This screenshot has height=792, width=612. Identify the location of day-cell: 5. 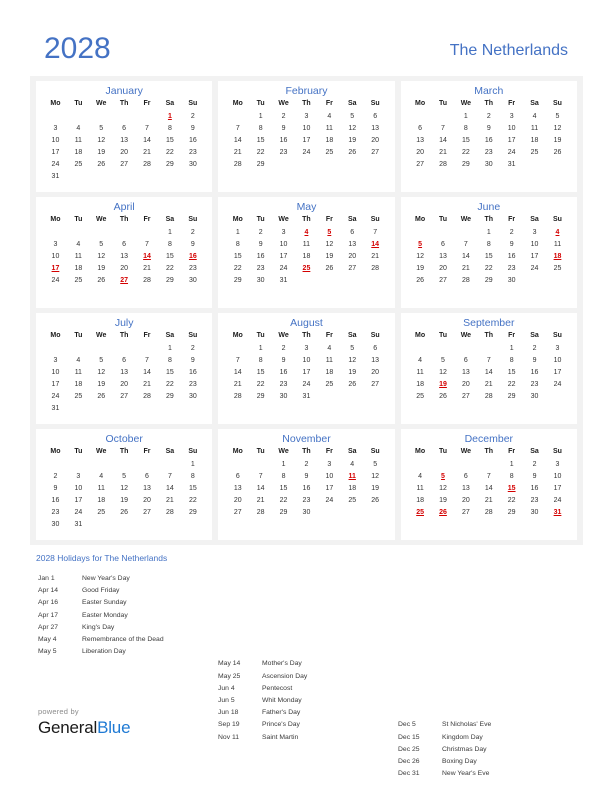
(557, 116).